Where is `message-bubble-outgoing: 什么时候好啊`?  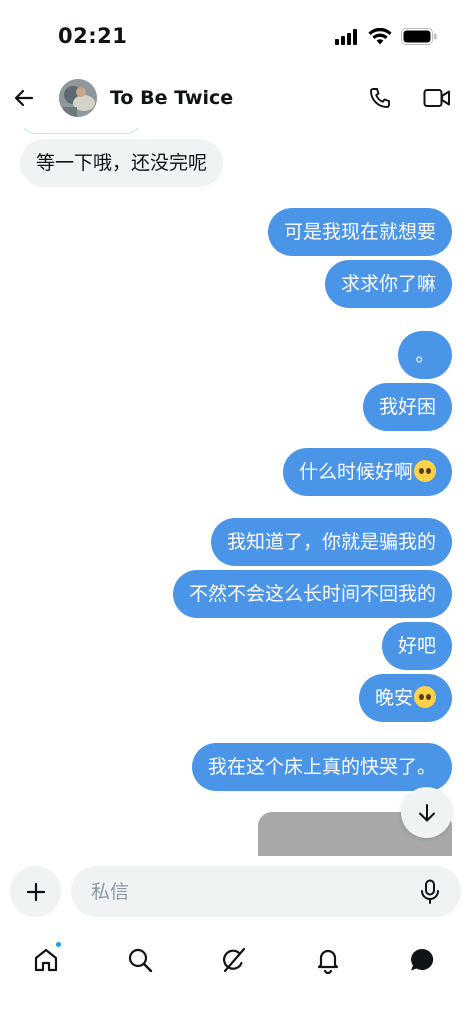 message-bubble-outgoing: 什么时候好啊 is located at coordinates (367, 472).